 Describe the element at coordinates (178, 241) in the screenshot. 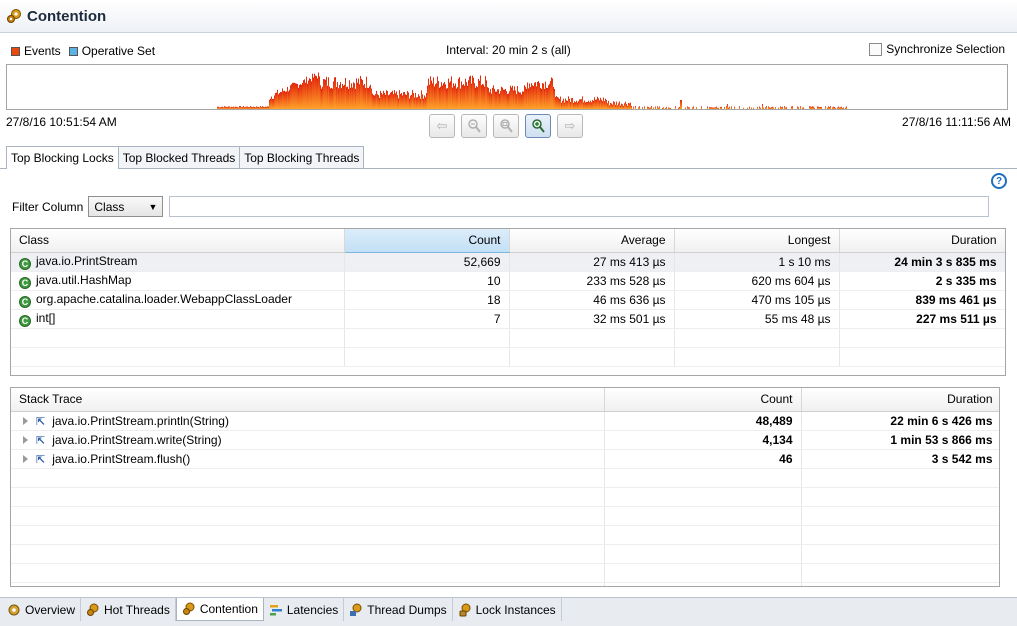

I see `column-header-class: Class` at that location.